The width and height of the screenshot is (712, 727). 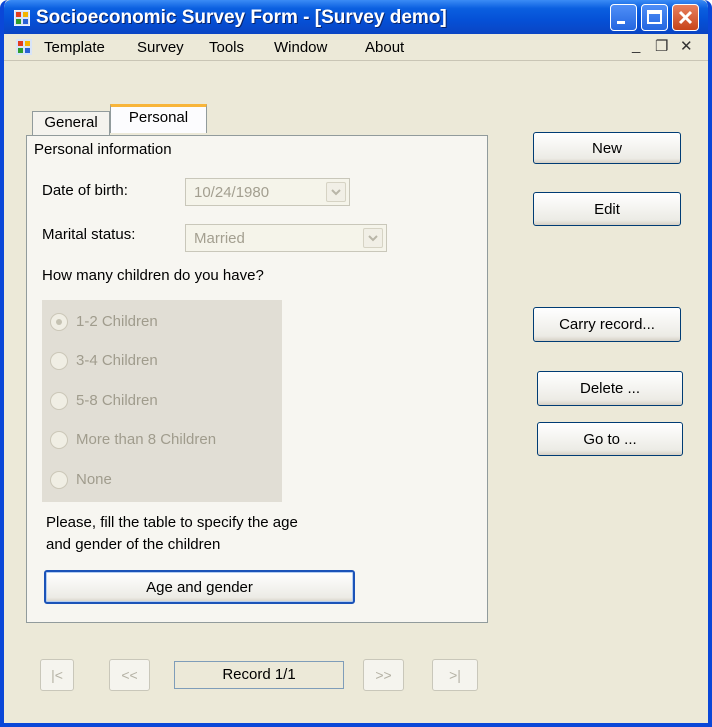 I want to click on mdi-close-icon: ✕, so click(x=686, y=46).